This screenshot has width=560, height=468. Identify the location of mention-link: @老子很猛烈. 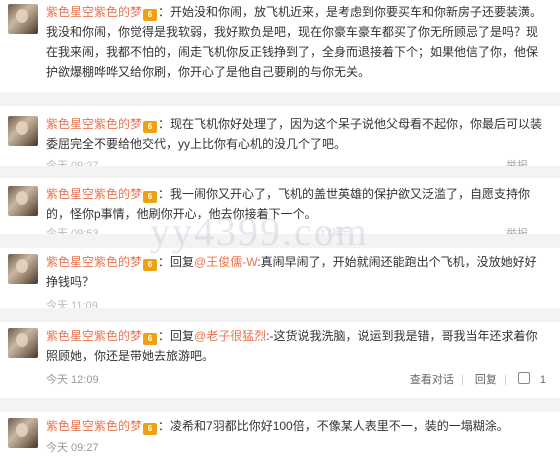
(230, 336).